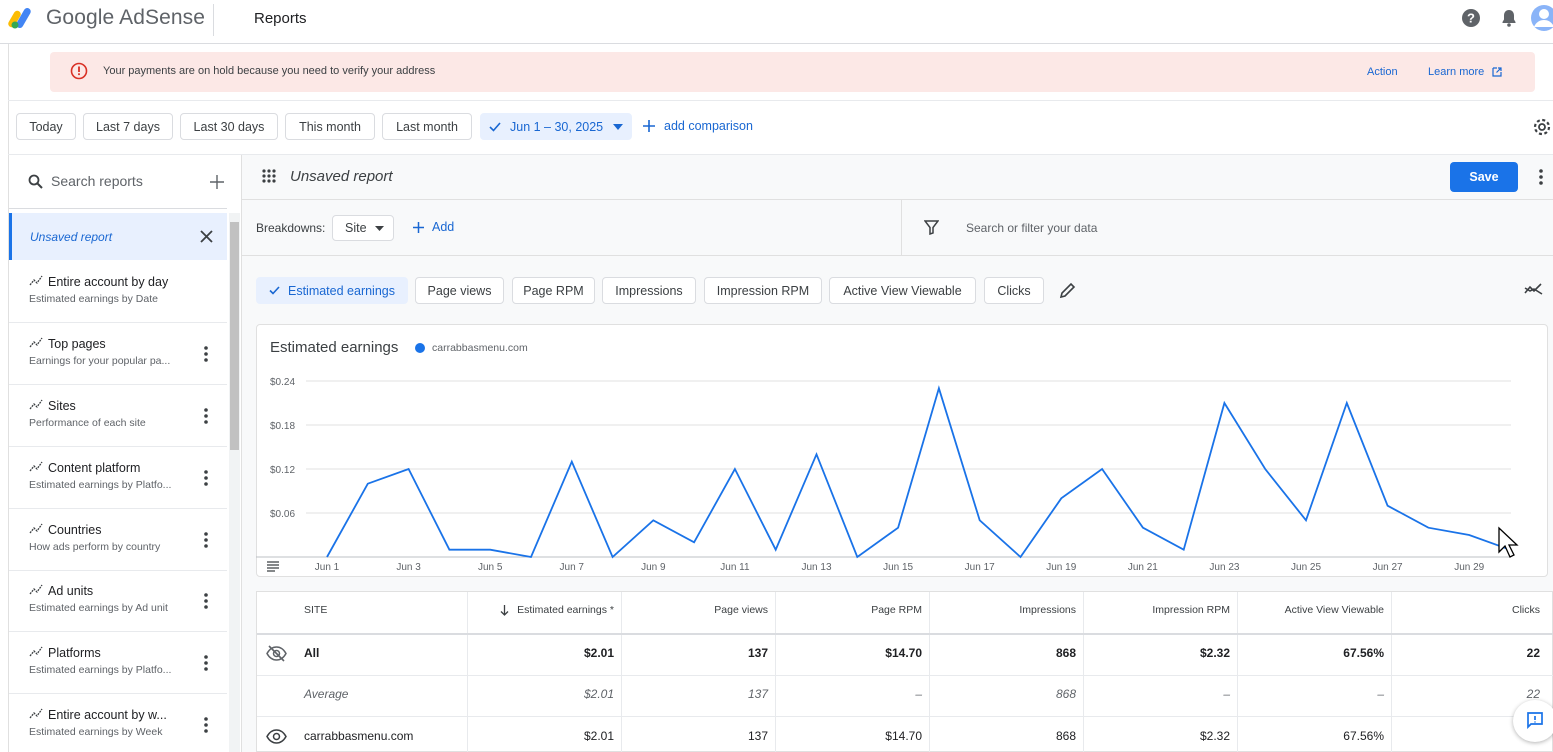 The width and height of the screenshot is (1553, 752). What do you see at coordinates (1509, 18) in the screenshot?
I see `notifications-bell-icon` at bounding box center [1509, 18].